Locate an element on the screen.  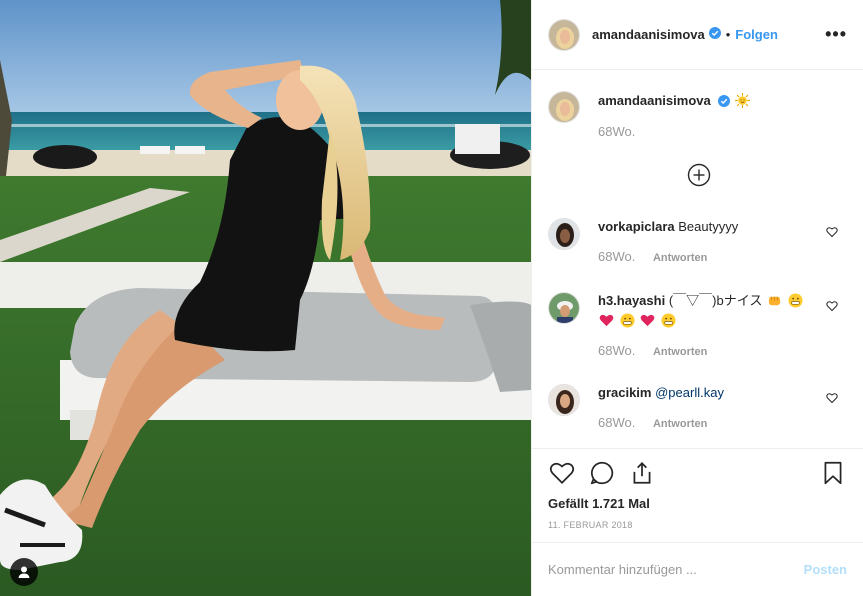
bookmark-icon is located at coordinates (833, 473).